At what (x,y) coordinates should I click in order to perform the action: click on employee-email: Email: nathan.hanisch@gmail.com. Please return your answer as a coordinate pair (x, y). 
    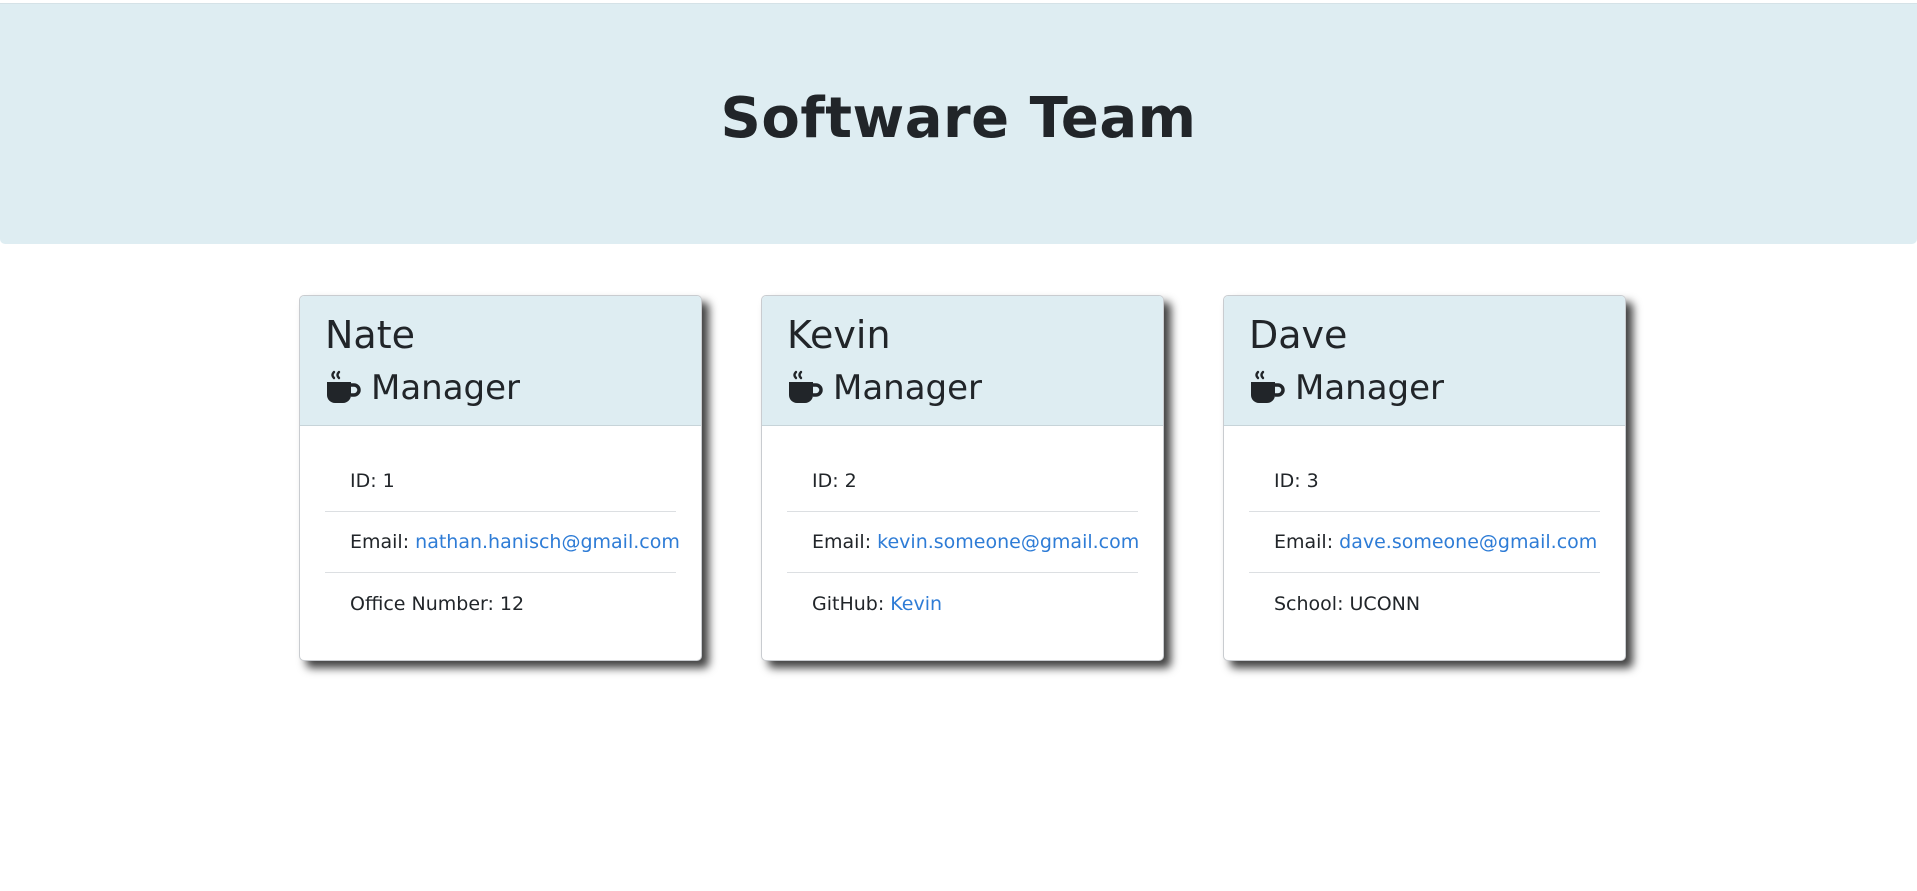
    Looking at the image, I should click on (502, 542).